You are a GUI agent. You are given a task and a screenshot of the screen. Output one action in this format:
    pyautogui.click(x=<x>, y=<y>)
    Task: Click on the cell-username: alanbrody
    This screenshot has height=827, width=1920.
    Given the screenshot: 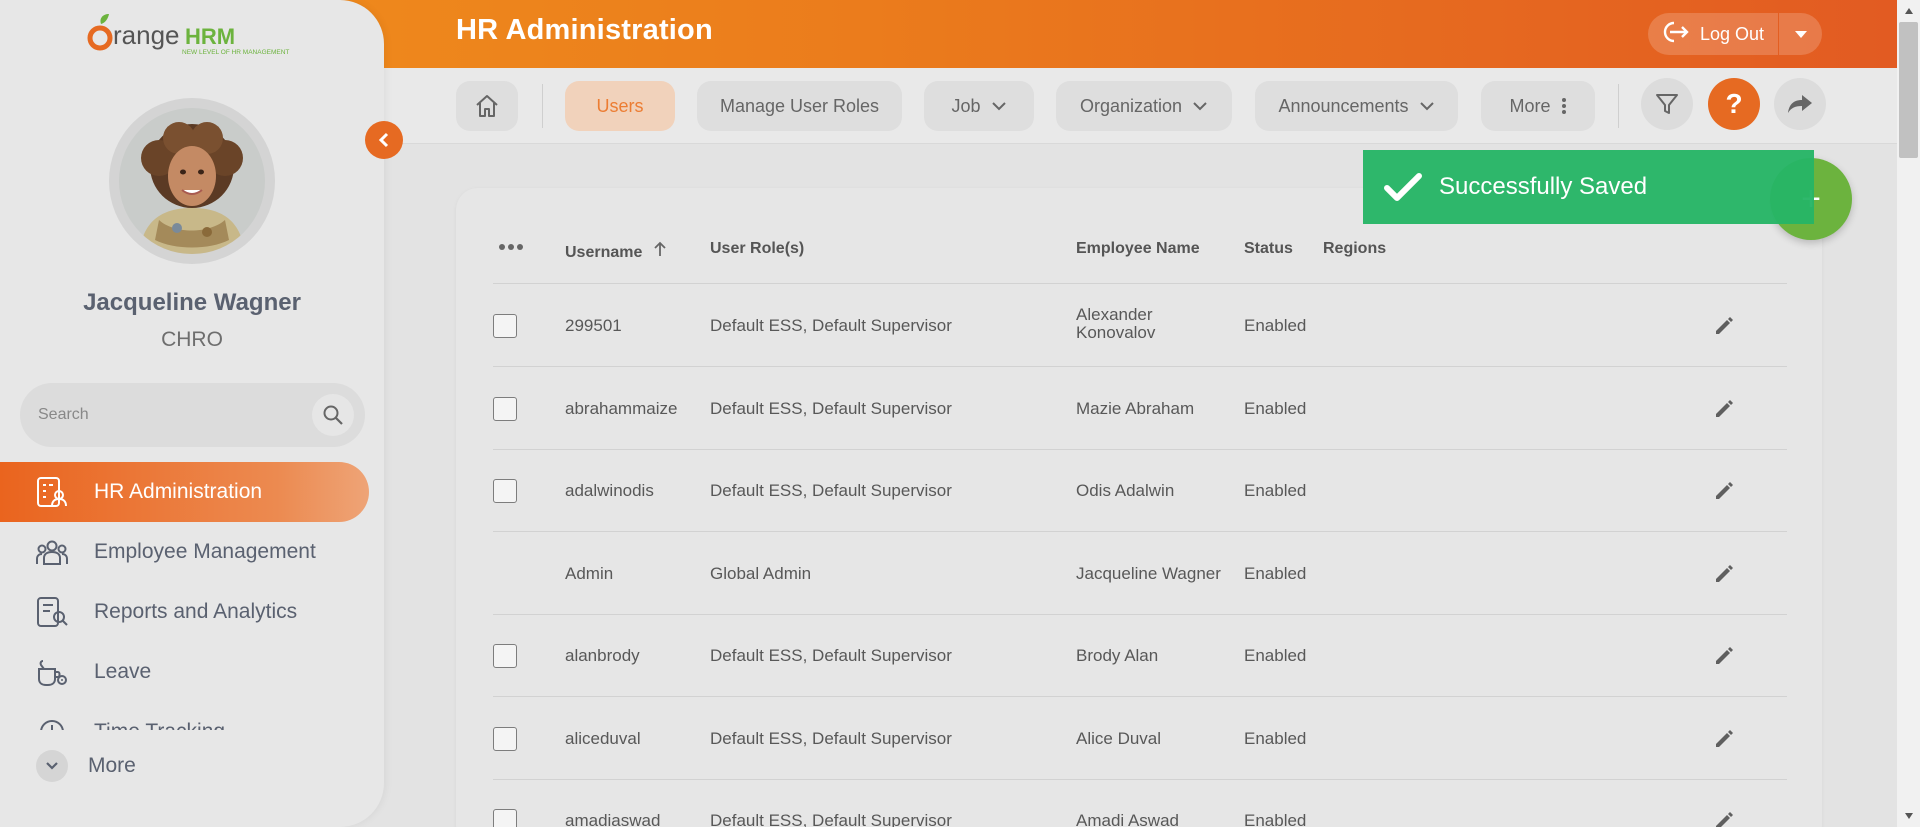 What is the action you would take?
    pyautogui.click(x=602, y=655)
    